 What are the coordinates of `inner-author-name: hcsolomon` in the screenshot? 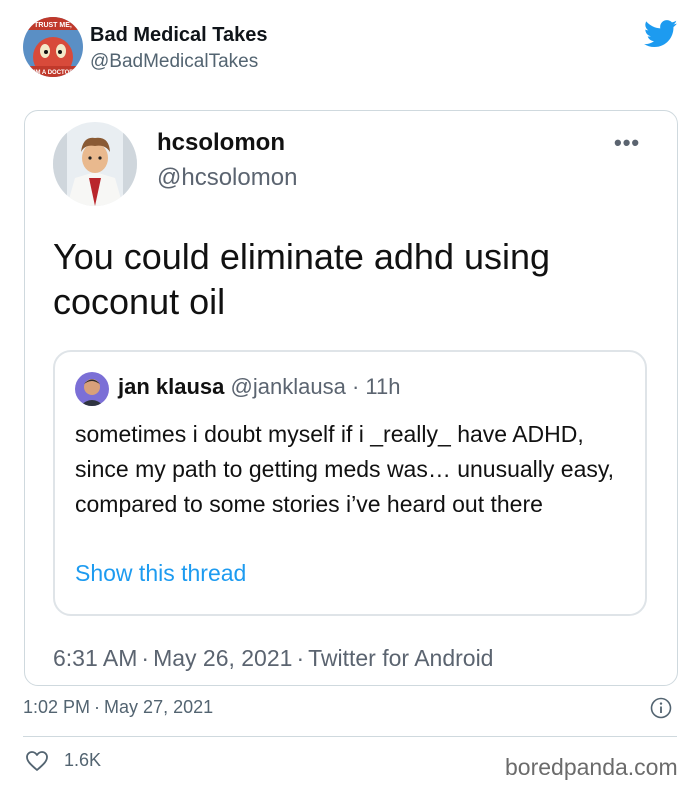 It's located at (221, 142).